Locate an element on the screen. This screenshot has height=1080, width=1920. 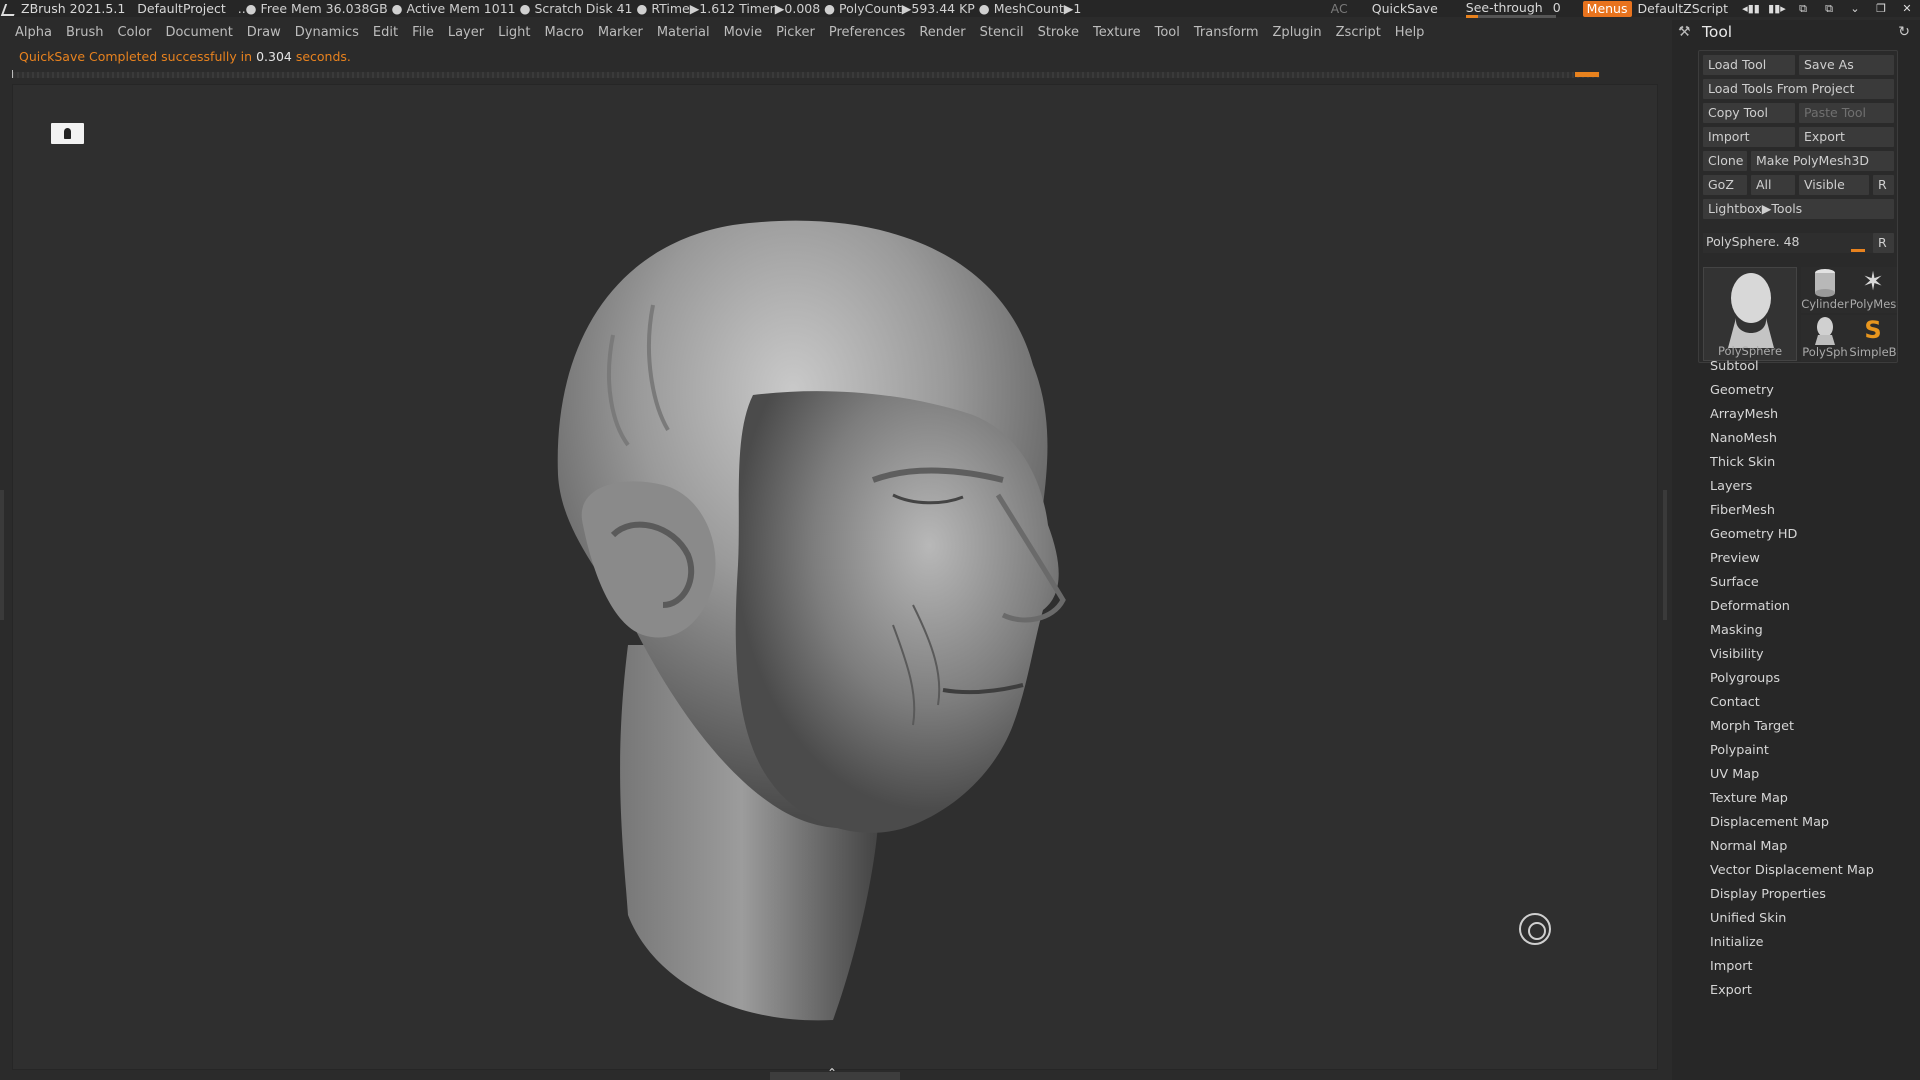
menu-brush: Brush is located at coordinates (85, 32).